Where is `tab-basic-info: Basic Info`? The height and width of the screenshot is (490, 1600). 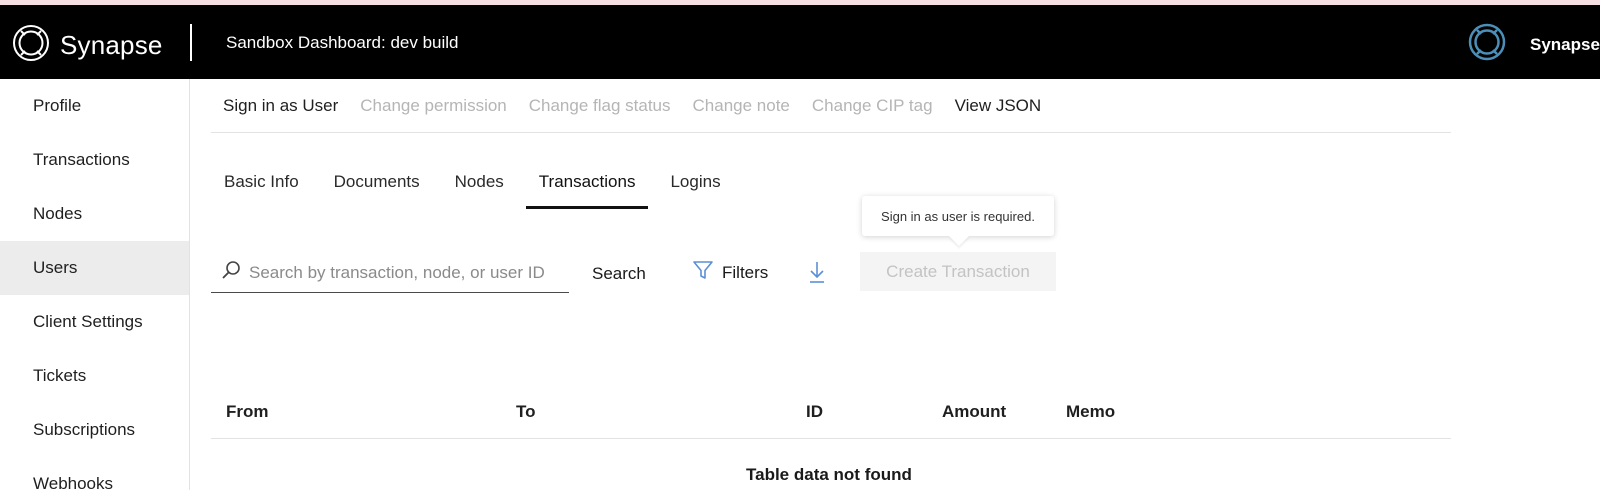 tab-basic-info: Basic Info is located at coordinates (261, 184).